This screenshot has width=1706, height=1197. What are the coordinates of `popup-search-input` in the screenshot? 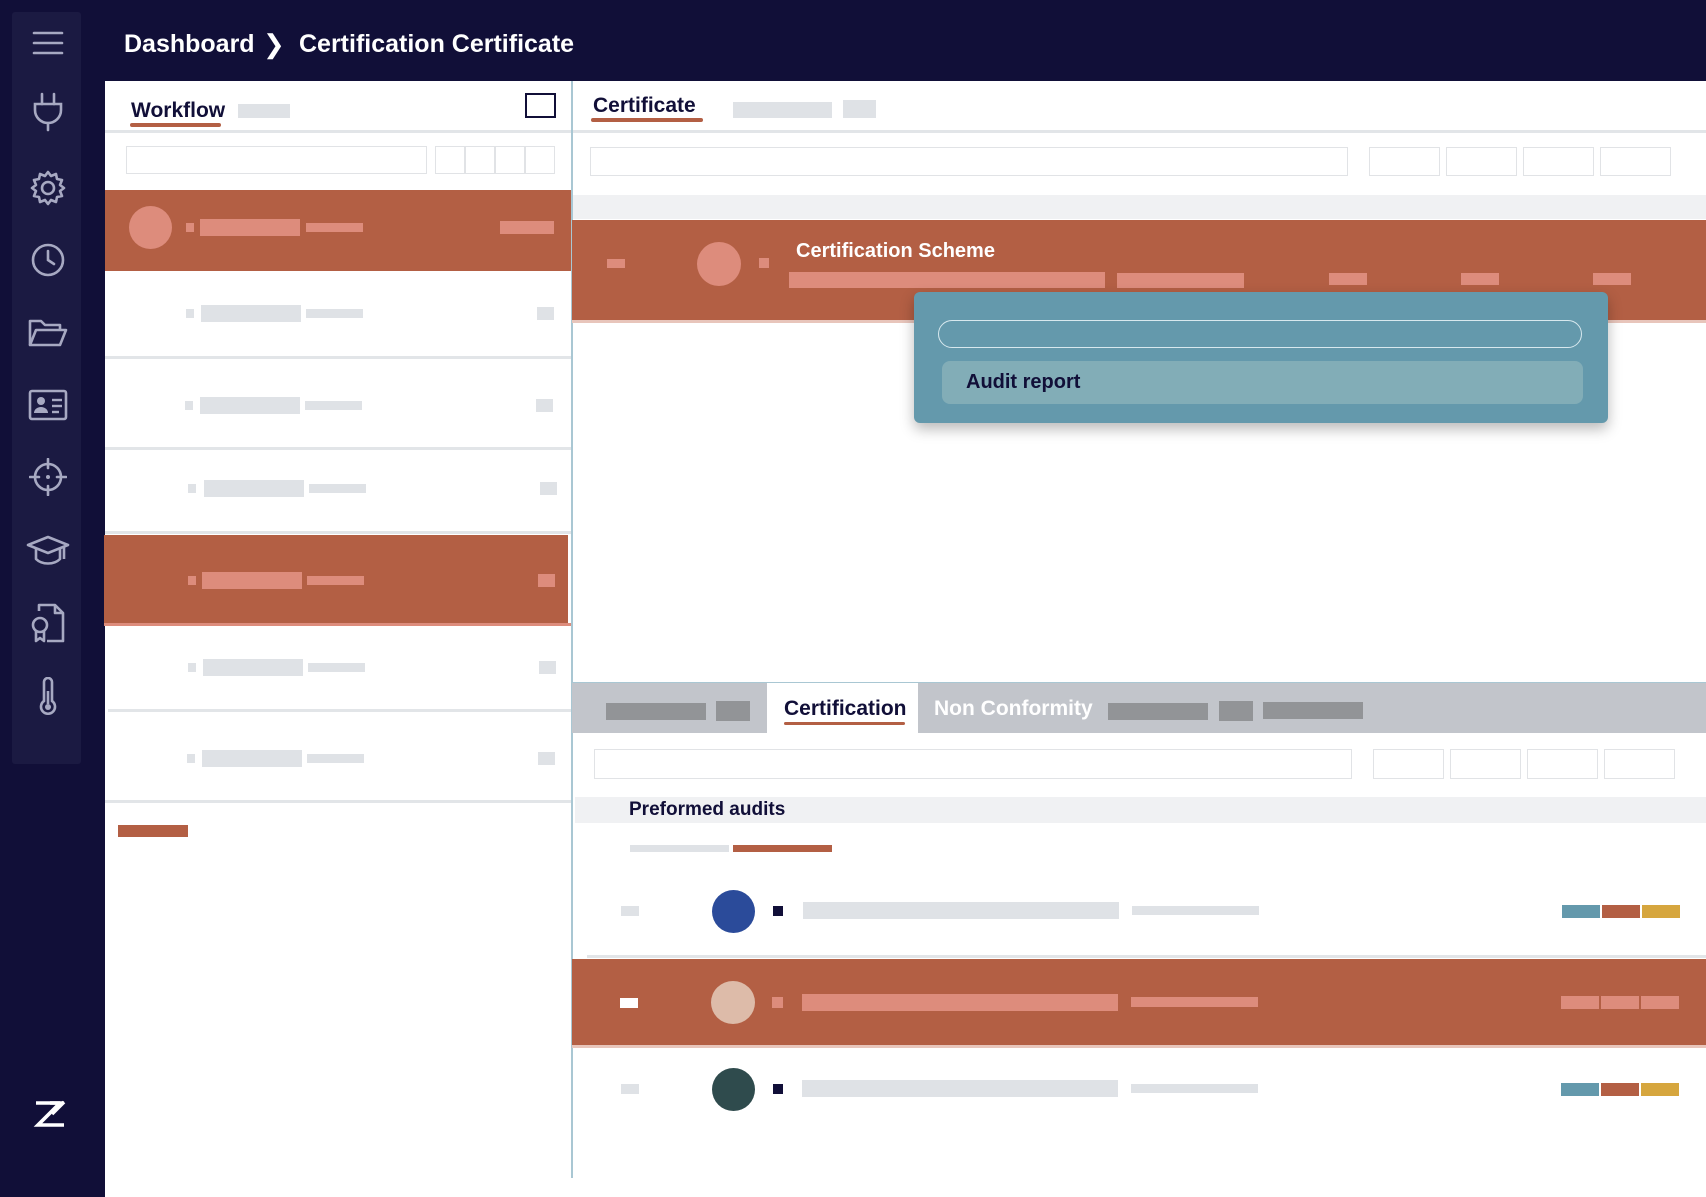 It's located at (1260, 334).